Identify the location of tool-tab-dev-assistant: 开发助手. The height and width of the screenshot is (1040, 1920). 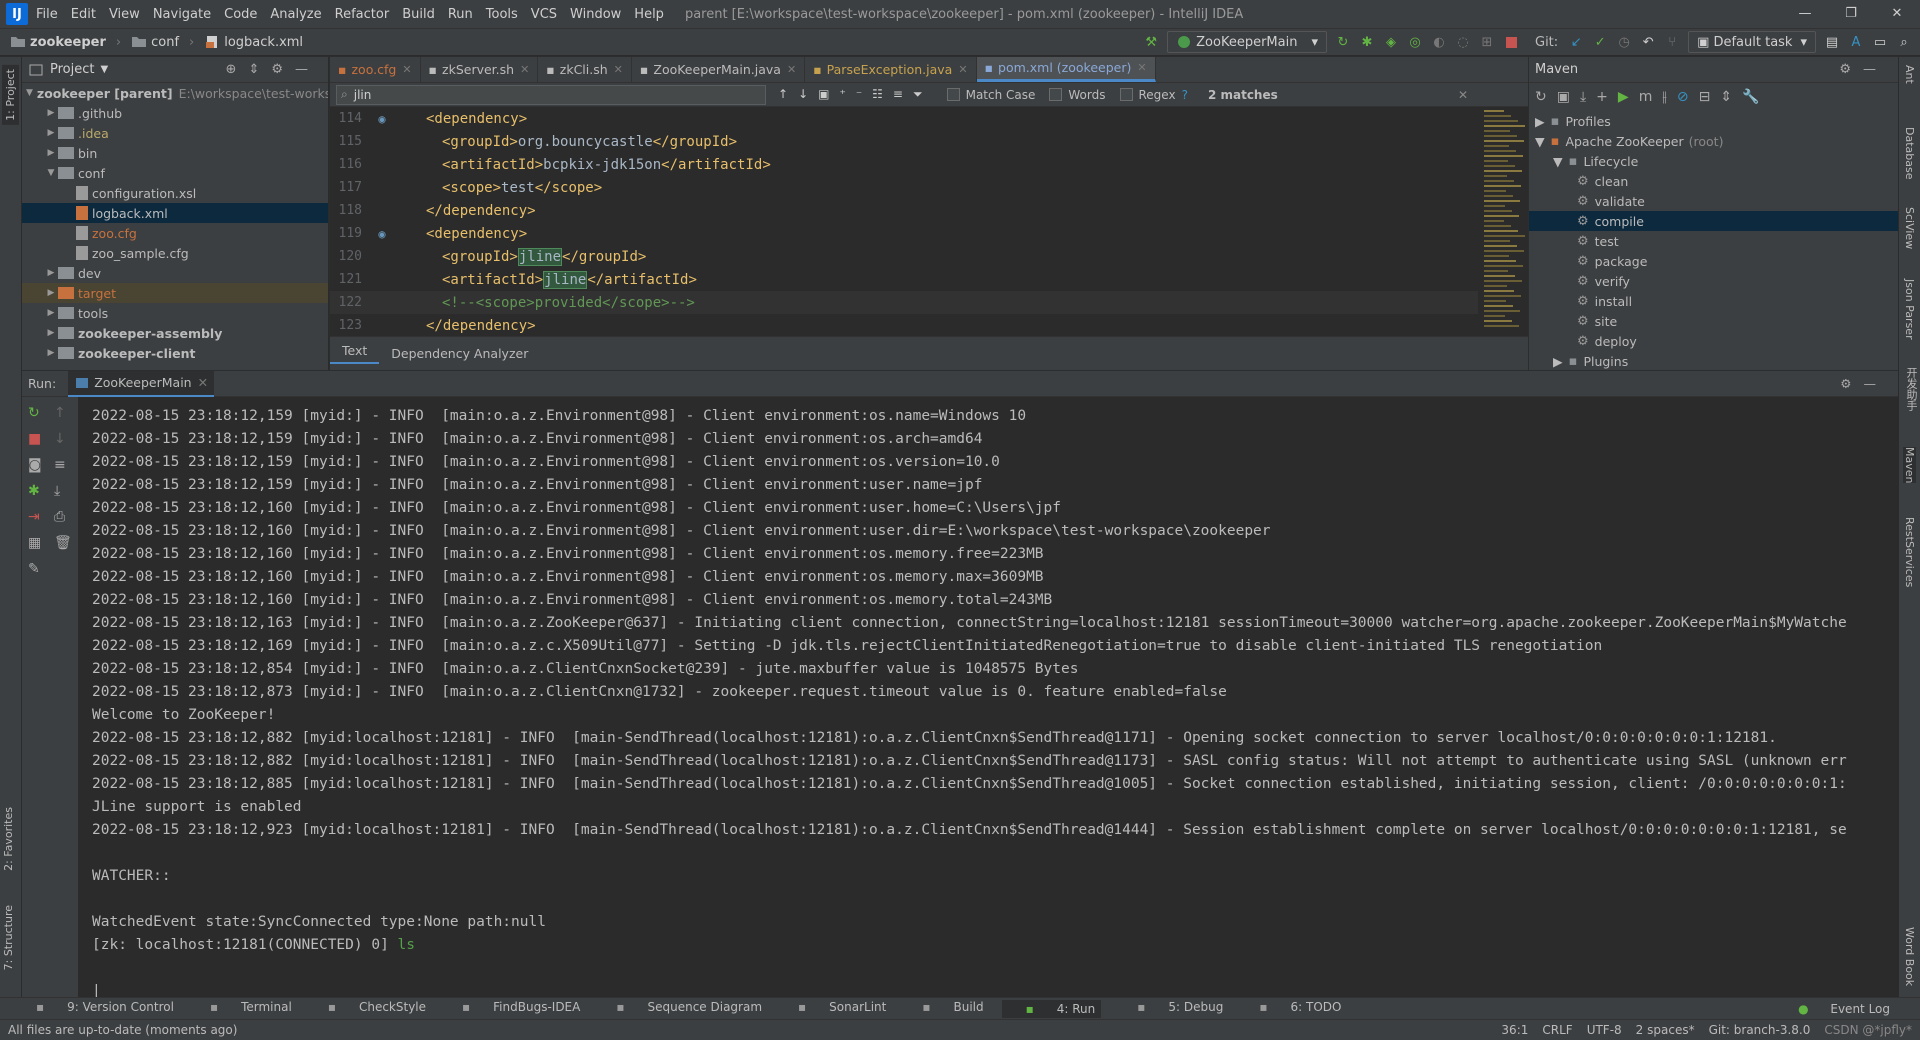
(1911, 389).